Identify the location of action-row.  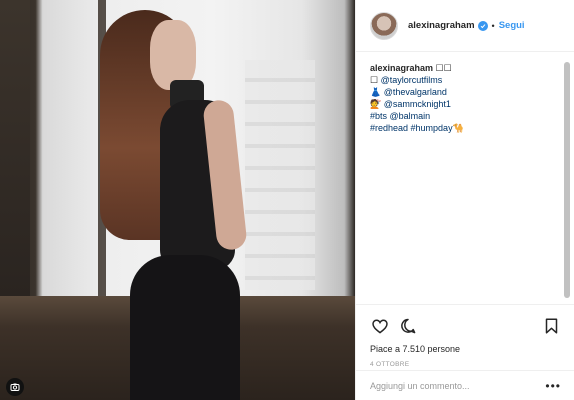
(465, 326).